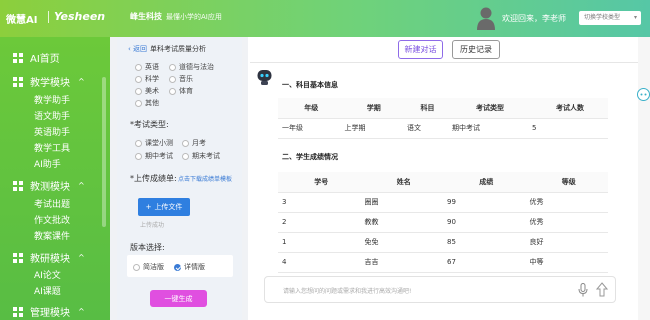 This screenshot has height=320, width=650. What do you see at coordinates (484, 182) in the screenshot?
I see `table-header: 成绩` at bounding box center [484, 182].